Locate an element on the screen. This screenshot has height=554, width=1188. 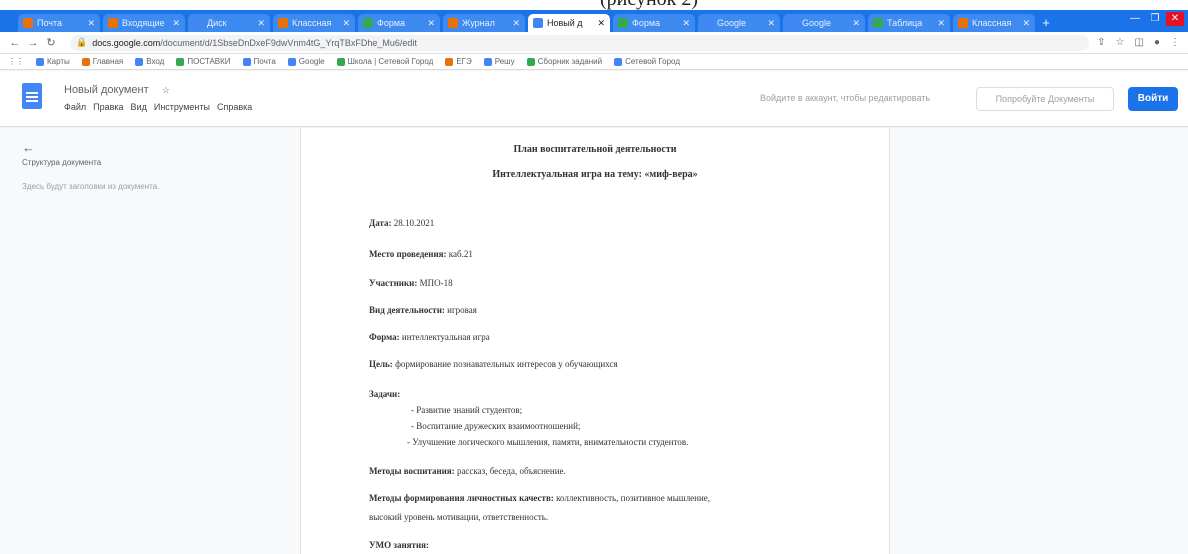
profile-icon: ● is located at coordinates (1157, 42).